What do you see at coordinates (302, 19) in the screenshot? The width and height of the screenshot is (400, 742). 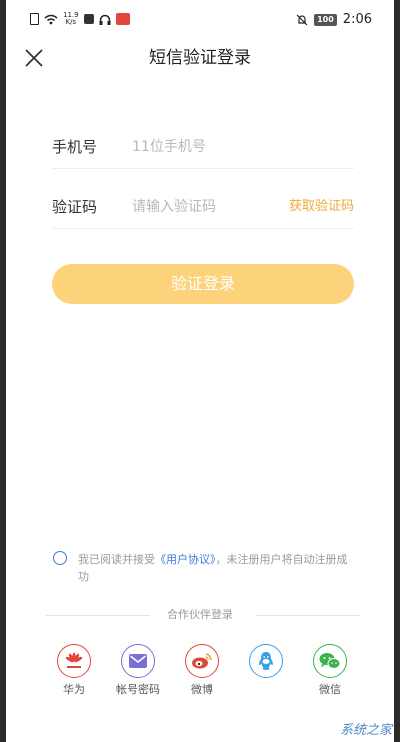 I see `mute-icon` at bounding box center [302, 19].